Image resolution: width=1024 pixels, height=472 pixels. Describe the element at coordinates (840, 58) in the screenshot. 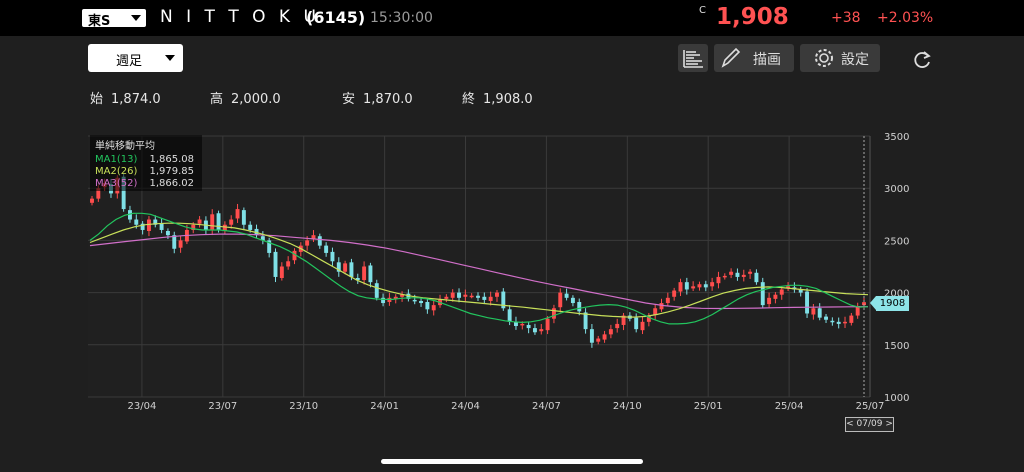

I see `settings-button: 設定` at that location.